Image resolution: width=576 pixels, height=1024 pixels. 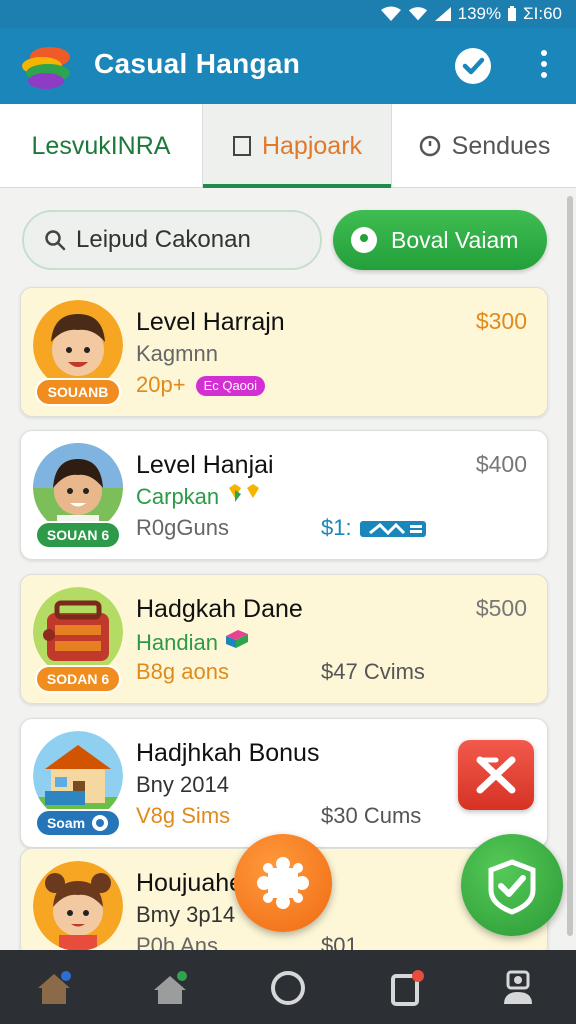 I want to click on tab-third: Sendues, so click(x=484, y=146).